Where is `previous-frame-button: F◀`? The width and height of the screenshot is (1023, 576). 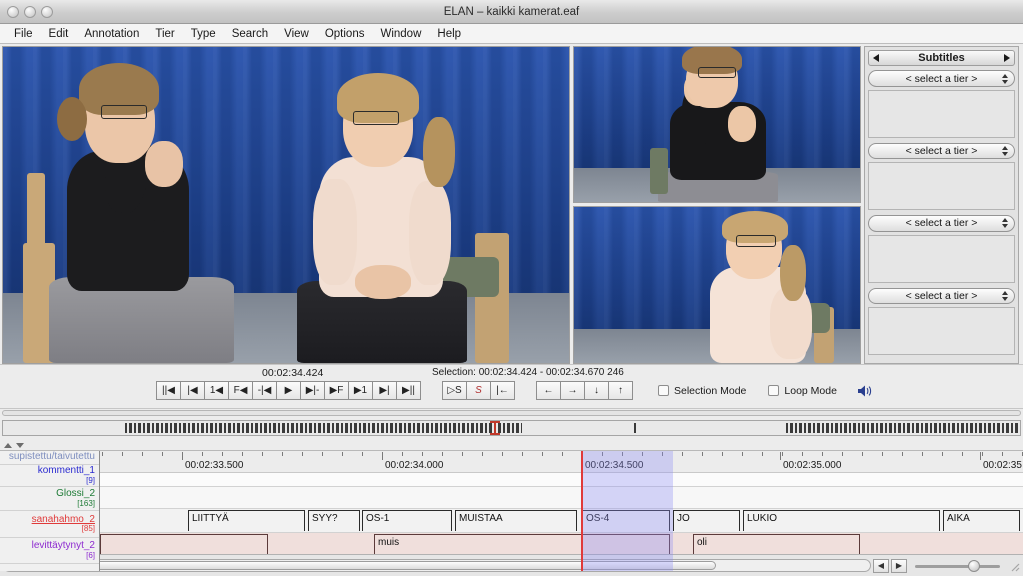 previous-frame-button: F◀ is located at coordinates (240, 390).